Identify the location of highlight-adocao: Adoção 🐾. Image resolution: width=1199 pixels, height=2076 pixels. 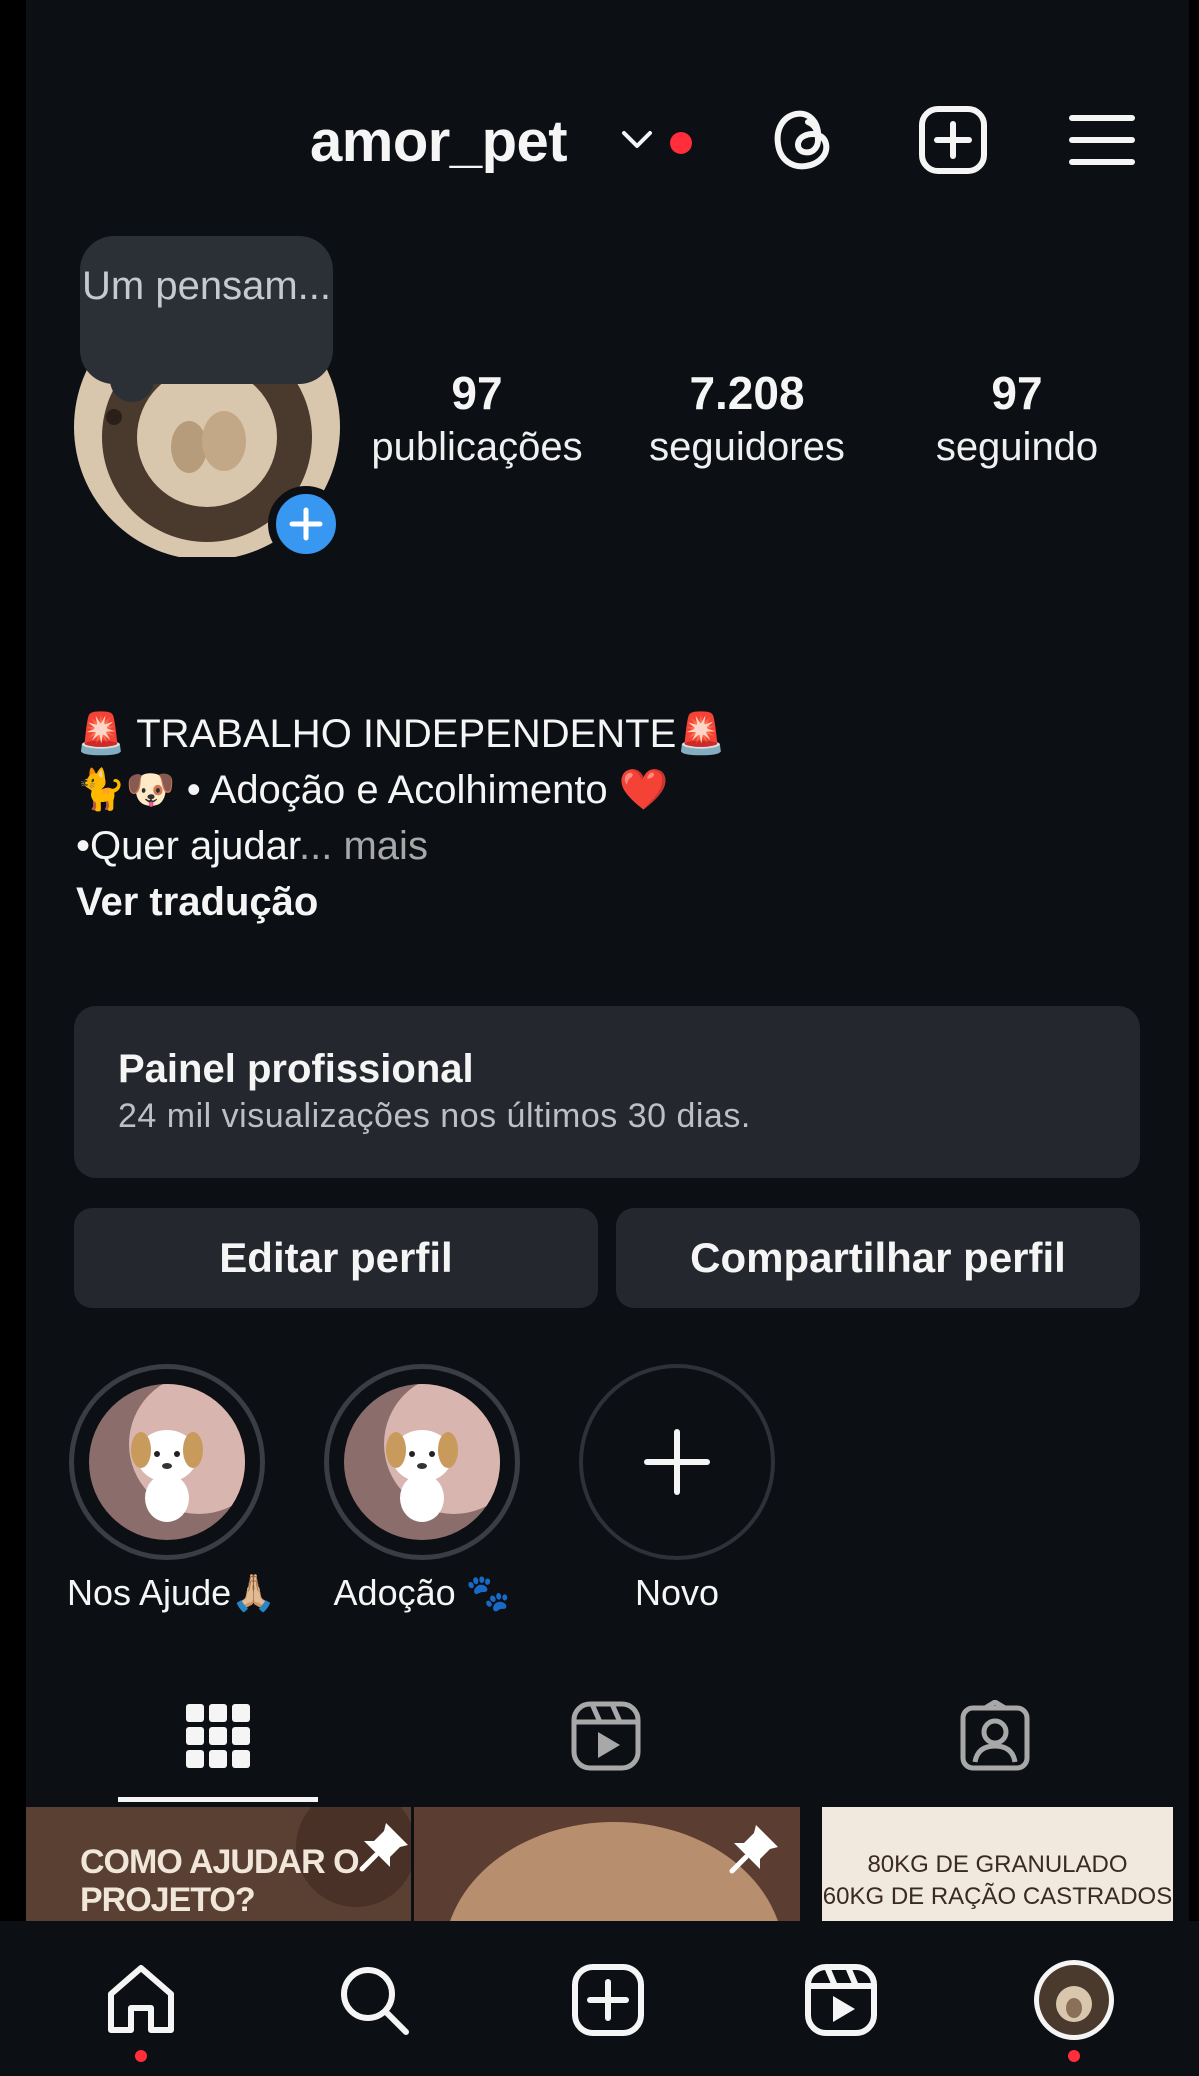
(422, 1489).